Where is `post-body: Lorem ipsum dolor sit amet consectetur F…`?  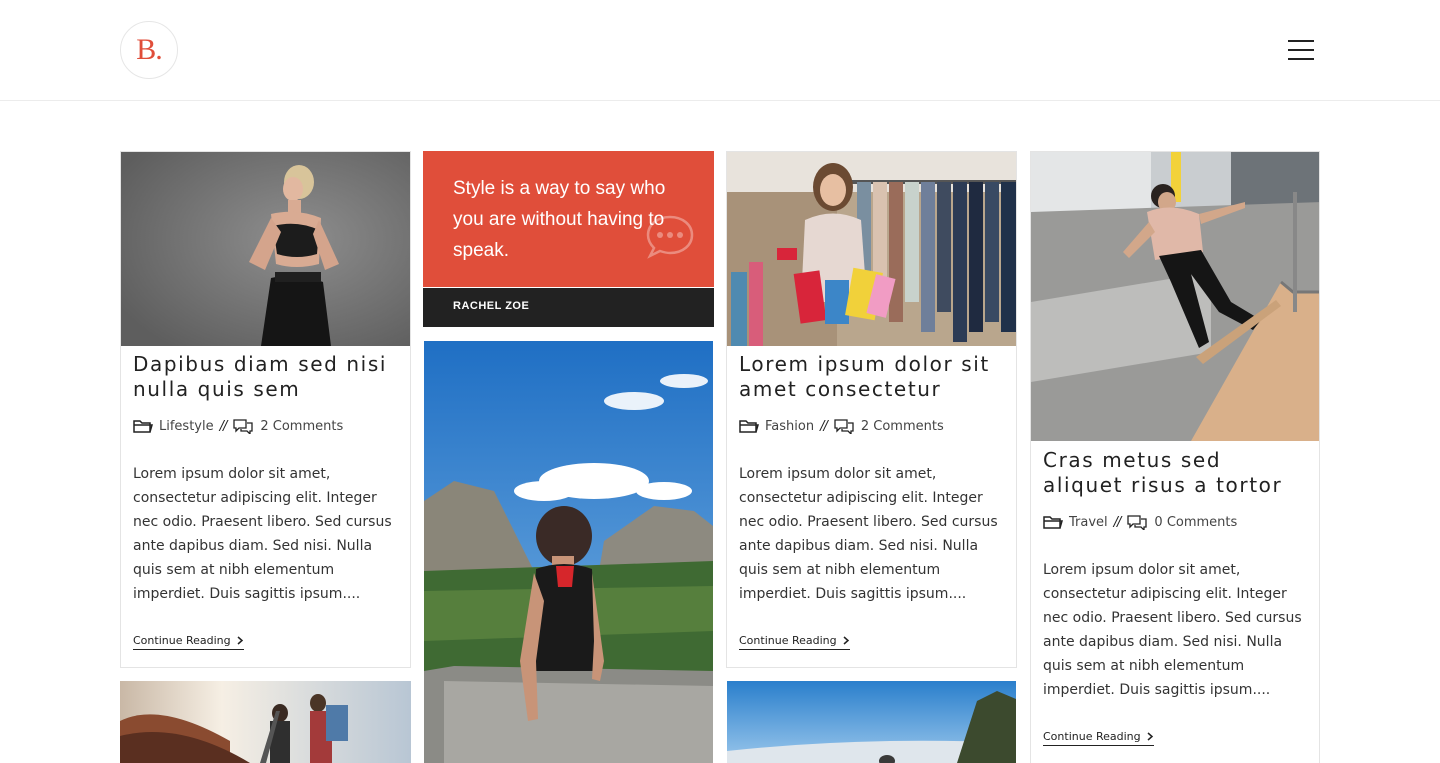 post-body: Lorem ipsum dolor sit amet consectetur F… is located at coordinates (871, 479).